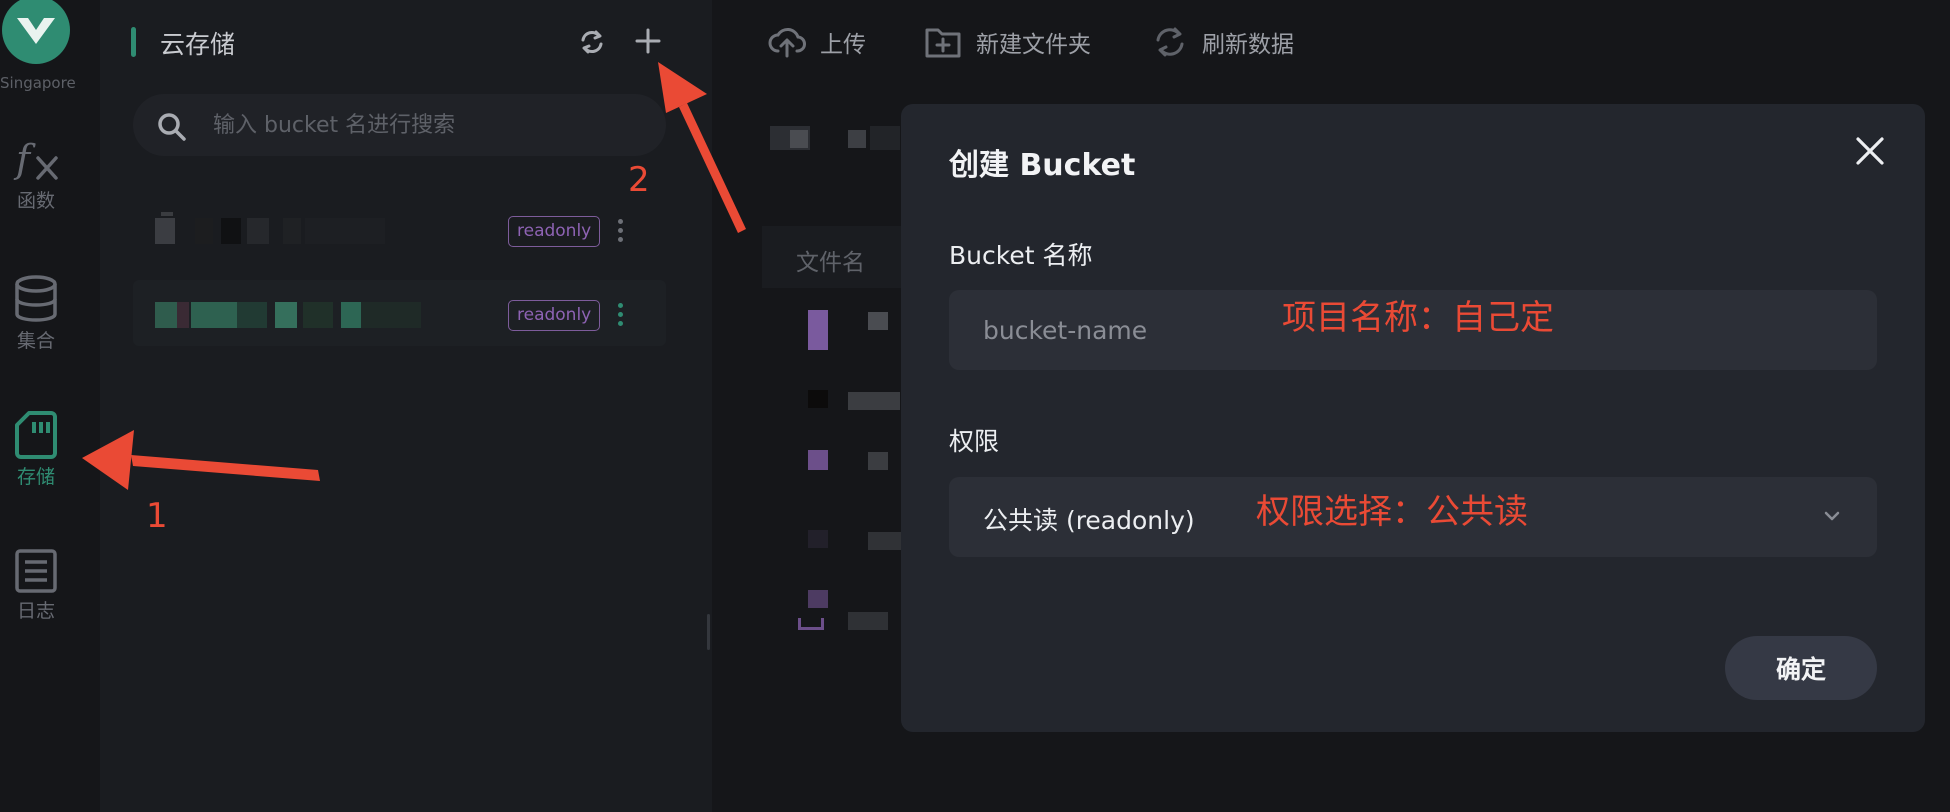  What do you see at coordinates (1392, 512) in the screenshot?
I see `annotation-permission-note: 权限选择：公共读` at bounding box center [1392, 512].